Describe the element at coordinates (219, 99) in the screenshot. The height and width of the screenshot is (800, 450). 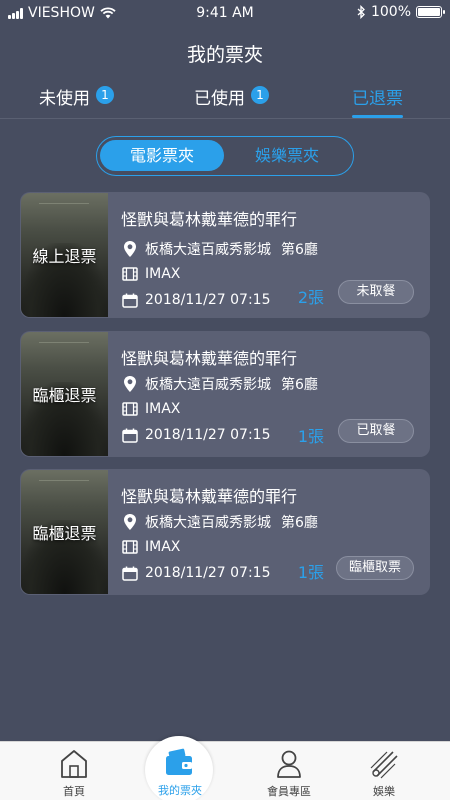
I see `tab-used-label: 已使用` at that location.